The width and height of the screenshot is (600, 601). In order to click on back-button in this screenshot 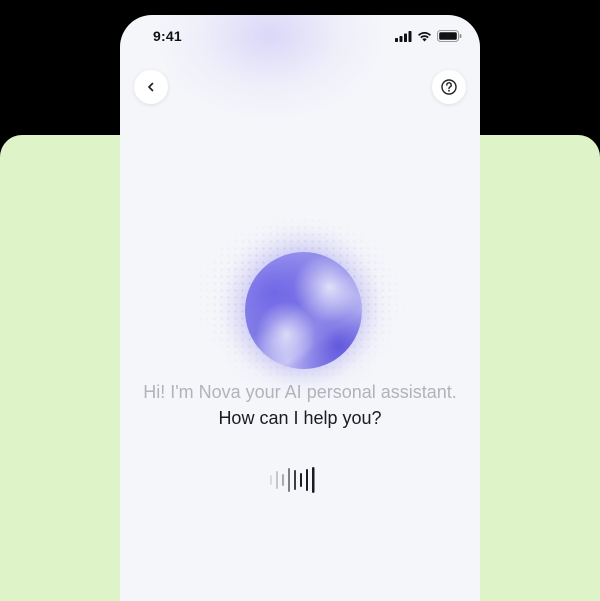, I will do `click(151, 87)`.